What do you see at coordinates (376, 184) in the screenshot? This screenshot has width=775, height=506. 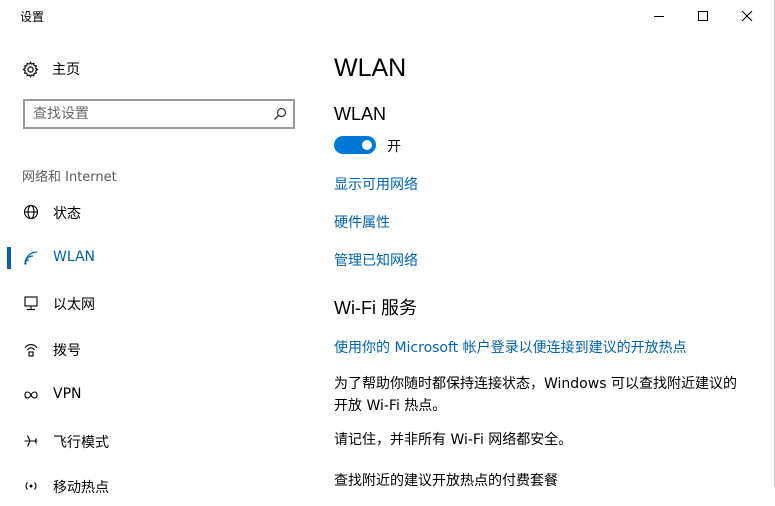 I see `show-available-networks-link: 显示可用网络` at bounding box center [376, 184].